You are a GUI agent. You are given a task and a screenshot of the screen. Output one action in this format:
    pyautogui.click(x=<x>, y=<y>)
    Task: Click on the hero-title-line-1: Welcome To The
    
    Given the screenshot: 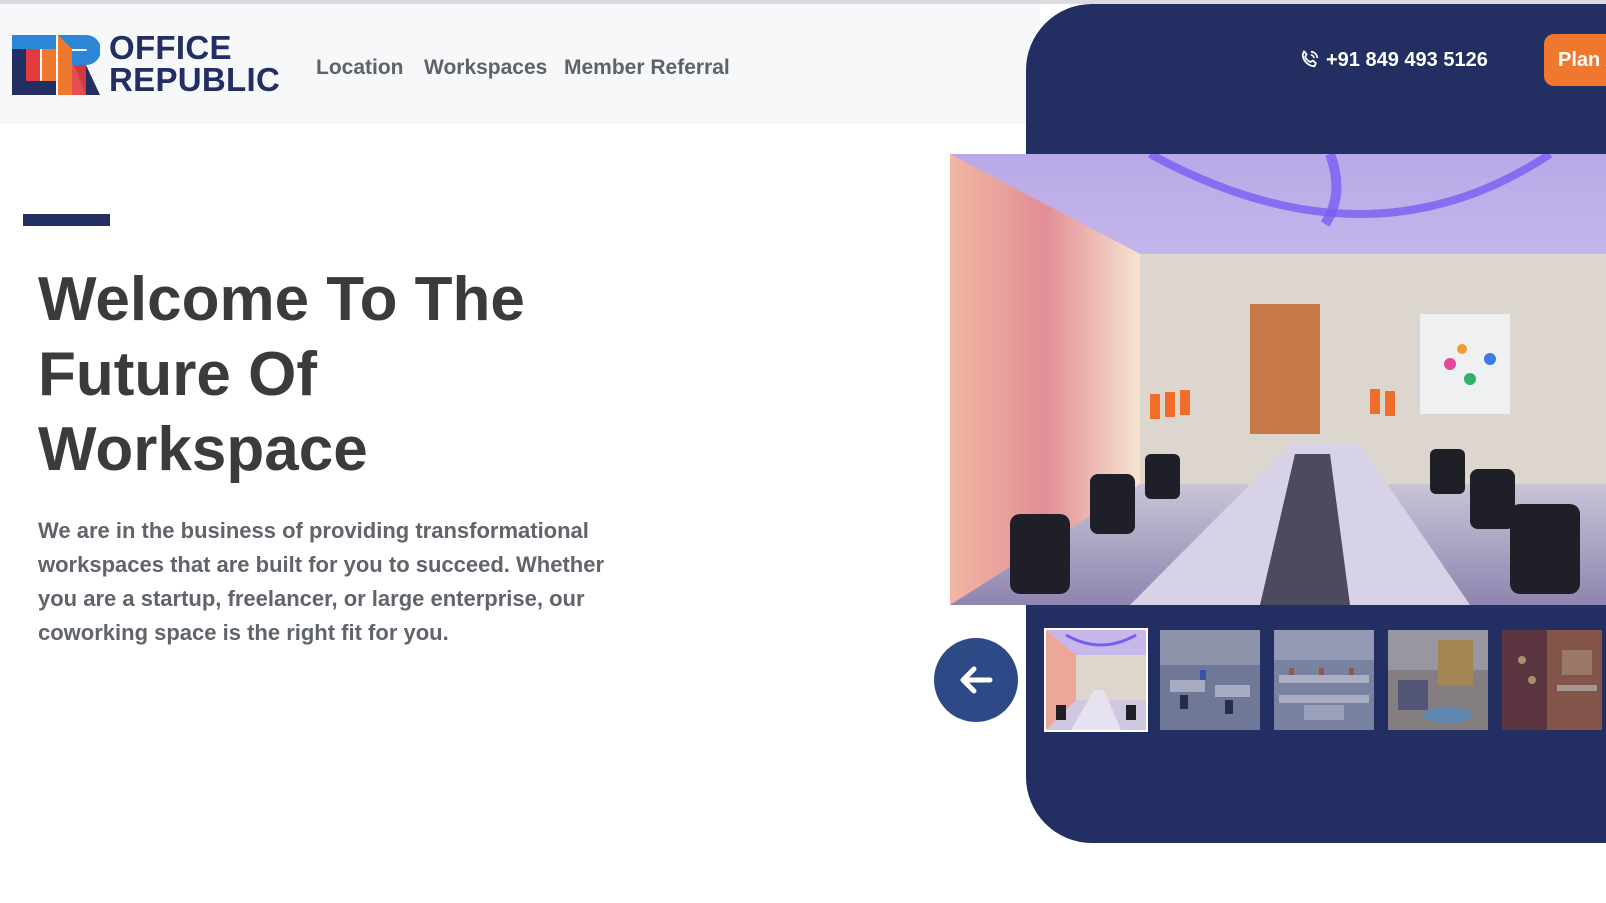 What is the action you would take?
    pyautogui.click(x=281, y=299)
    